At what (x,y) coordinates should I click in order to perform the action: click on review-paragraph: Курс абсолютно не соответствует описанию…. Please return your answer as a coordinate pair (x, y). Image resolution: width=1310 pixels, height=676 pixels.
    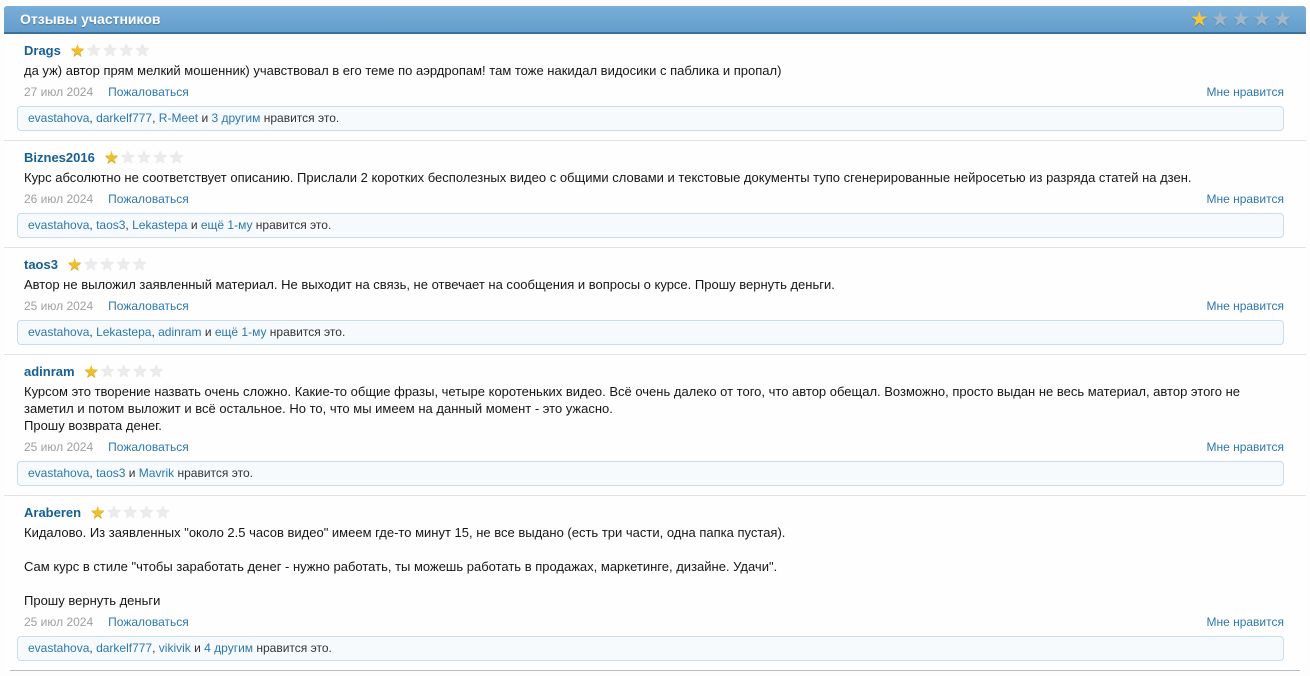
    Looking at the image, I should click on (608, 177).